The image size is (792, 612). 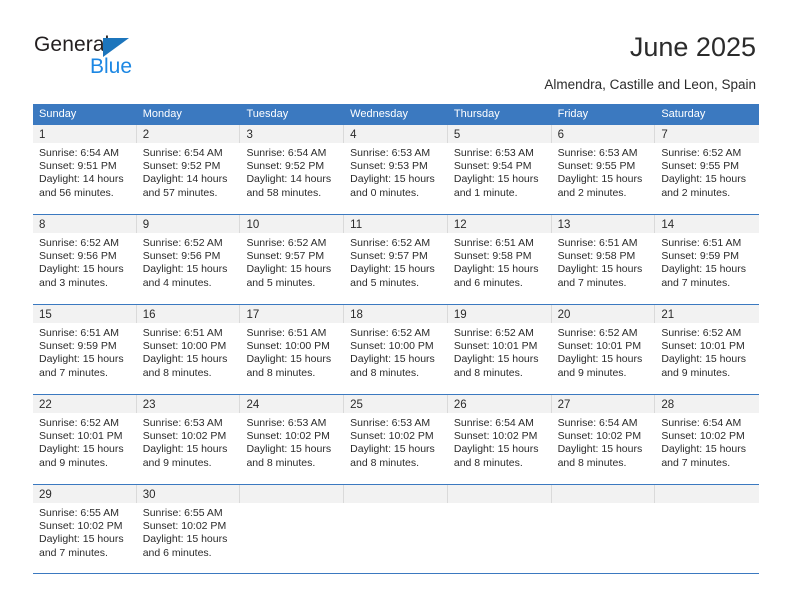 What do you see at coordinates (253, 315) in the screenshot?
I see `day-number: 17` at bounding box center [253, 315].